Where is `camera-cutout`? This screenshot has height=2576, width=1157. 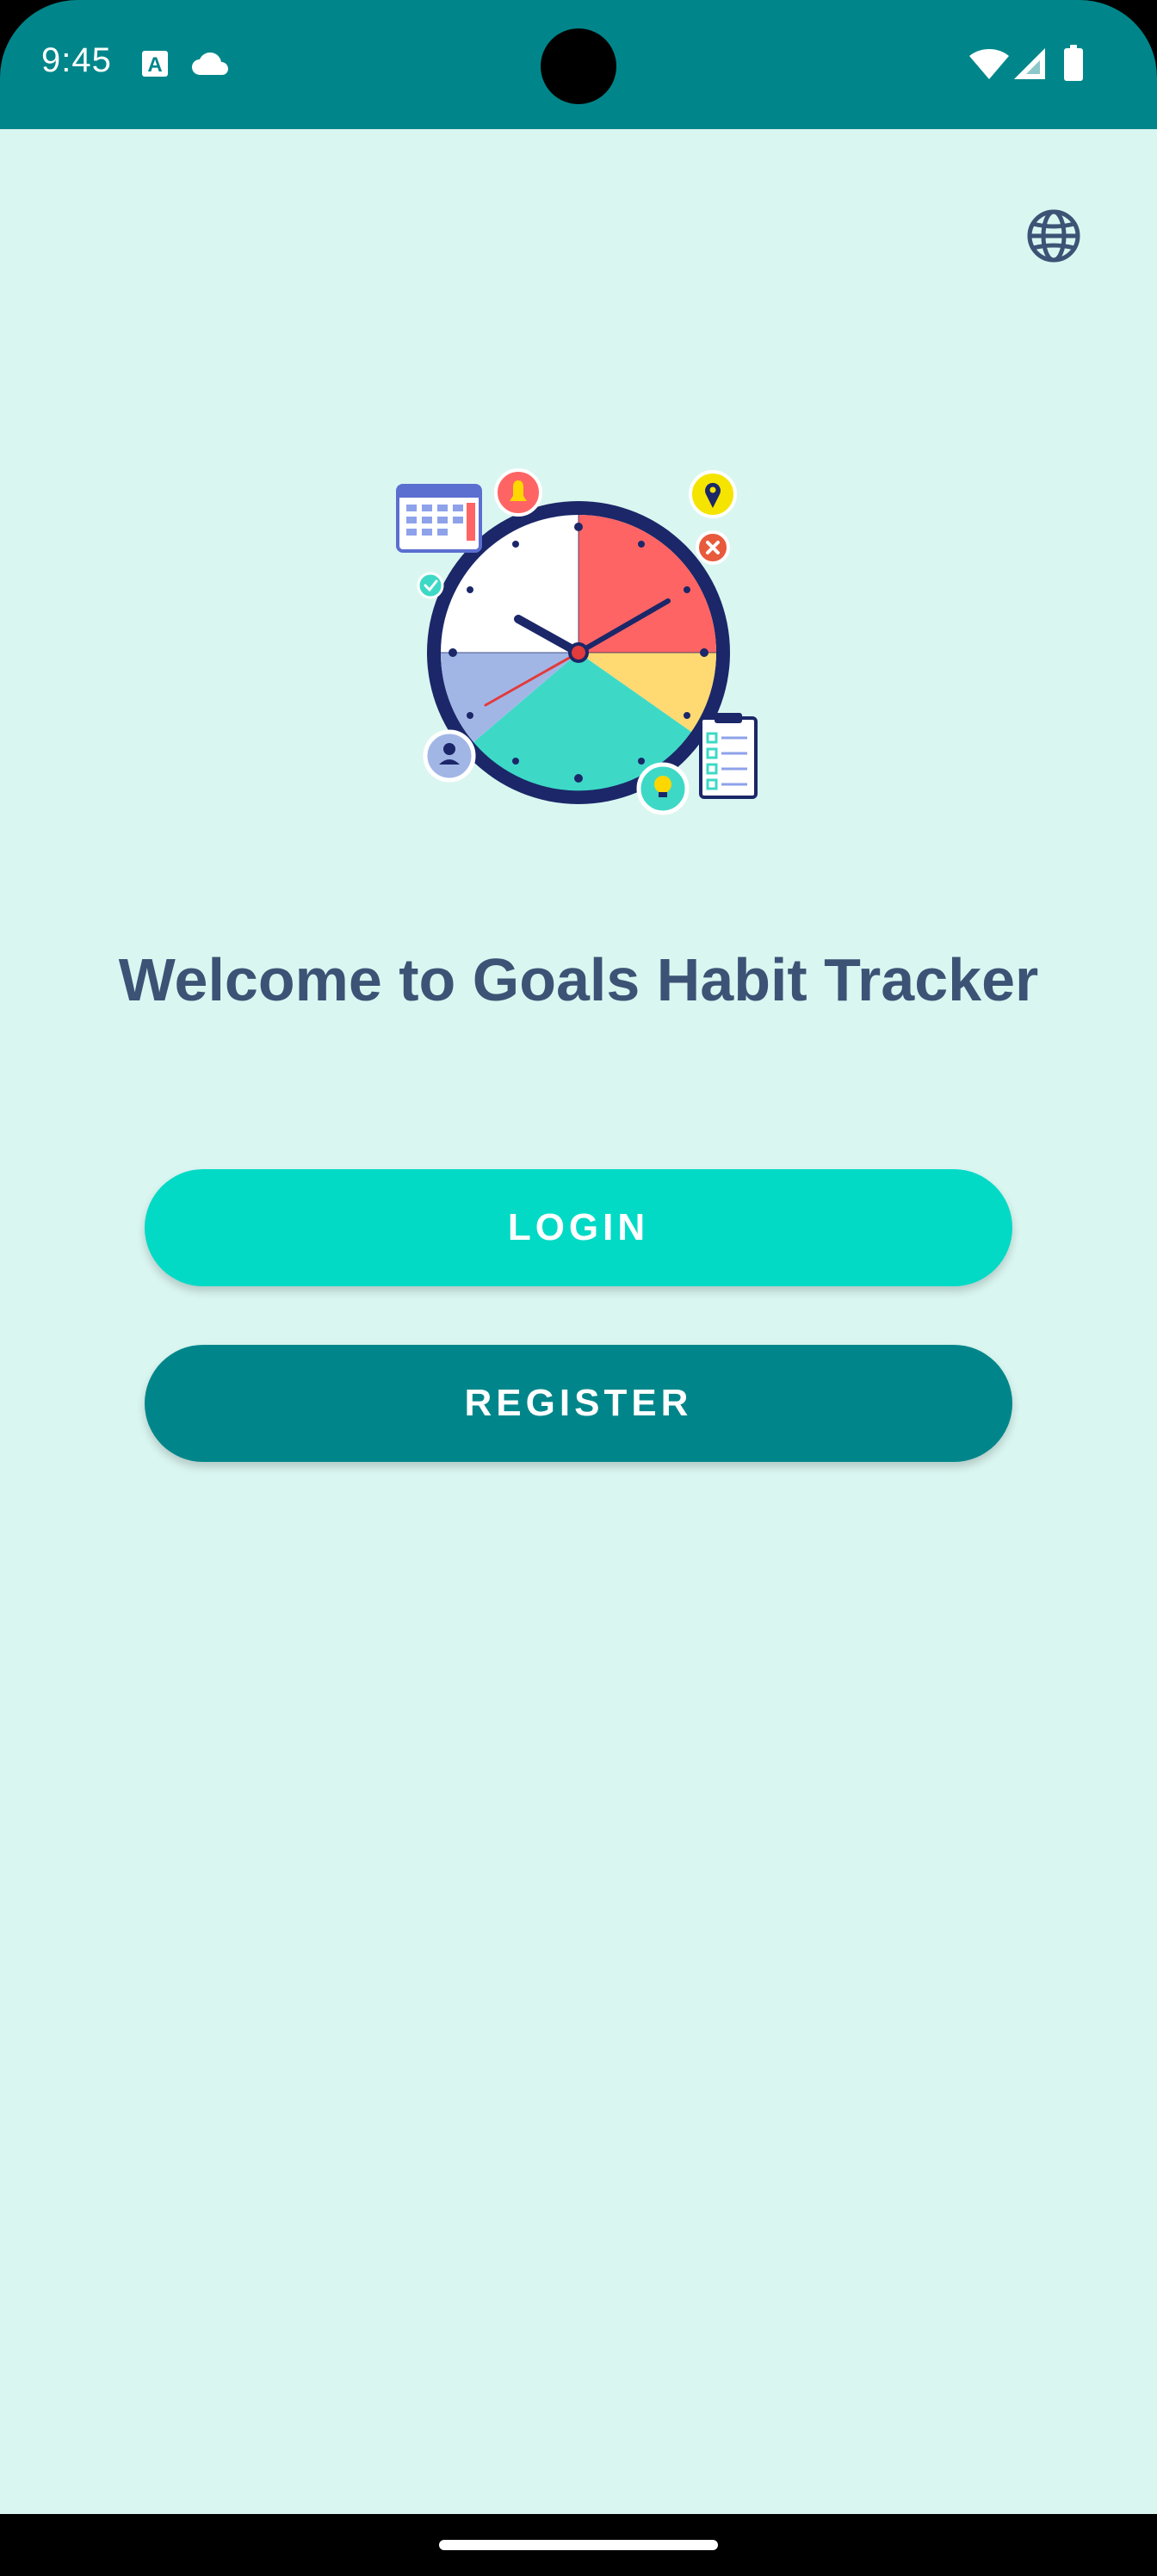 camera-cutout is located at coordinates (579, 66).